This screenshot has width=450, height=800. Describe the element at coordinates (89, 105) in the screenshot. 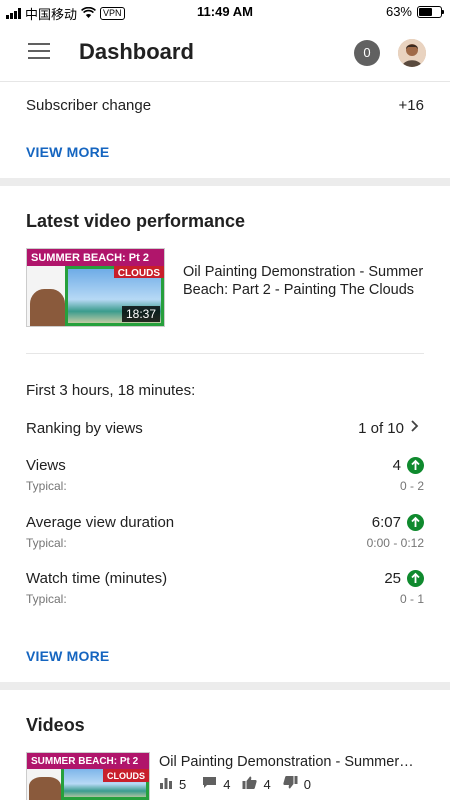

I see `subscriber-change-label: Subscriber change` at that location.